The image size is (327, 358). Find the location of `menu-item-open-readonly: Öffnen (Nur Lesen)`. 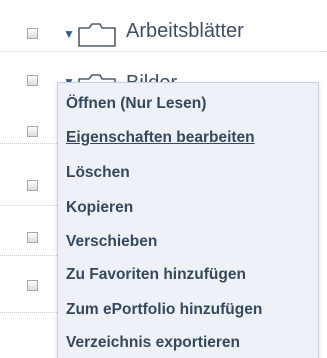

menu-item-open-readonly: Öffnen (Nur Lesen) is located at coordinates (136, 104).